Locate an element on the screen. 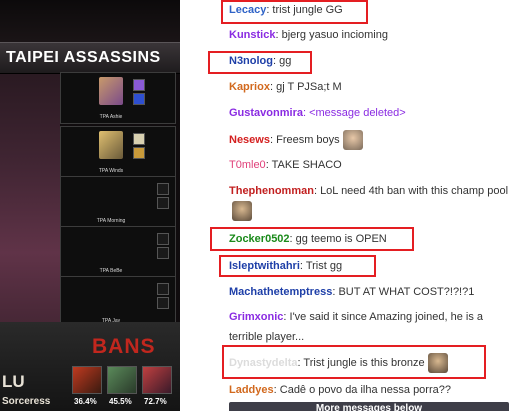 This screenshot has height=411, width=532. player-name: TPA Morning is located at coordinates (111, 221).